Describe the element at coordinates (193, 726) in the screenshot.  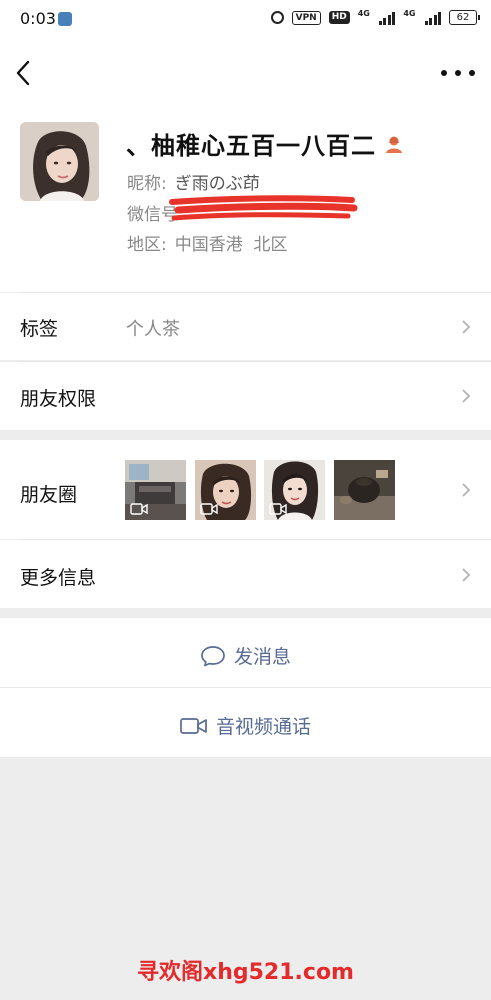
I see `video-camera-icon` at that location.